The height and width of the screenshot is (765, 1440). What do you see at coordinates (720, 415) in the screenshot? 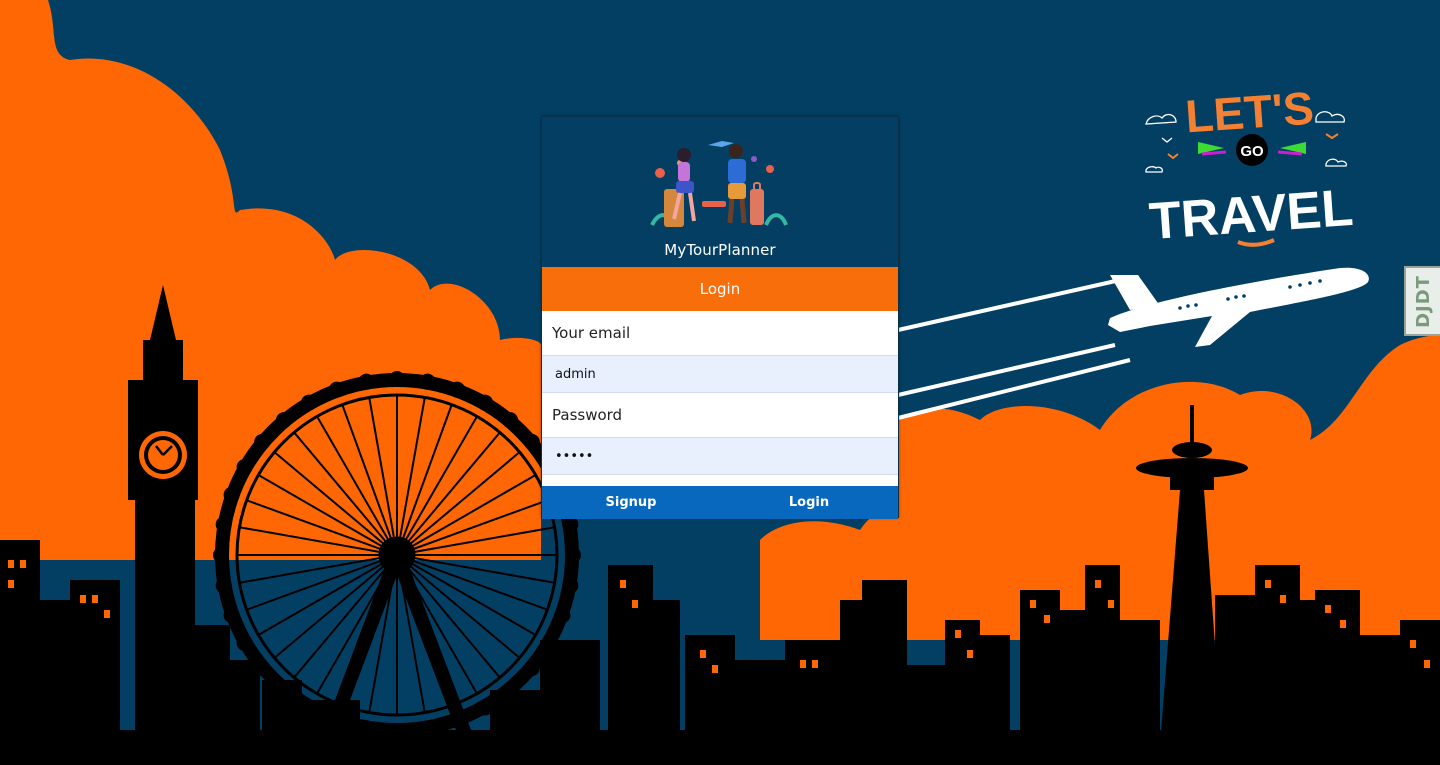
I see `password-label: Password` at bounding box center [720, 415].